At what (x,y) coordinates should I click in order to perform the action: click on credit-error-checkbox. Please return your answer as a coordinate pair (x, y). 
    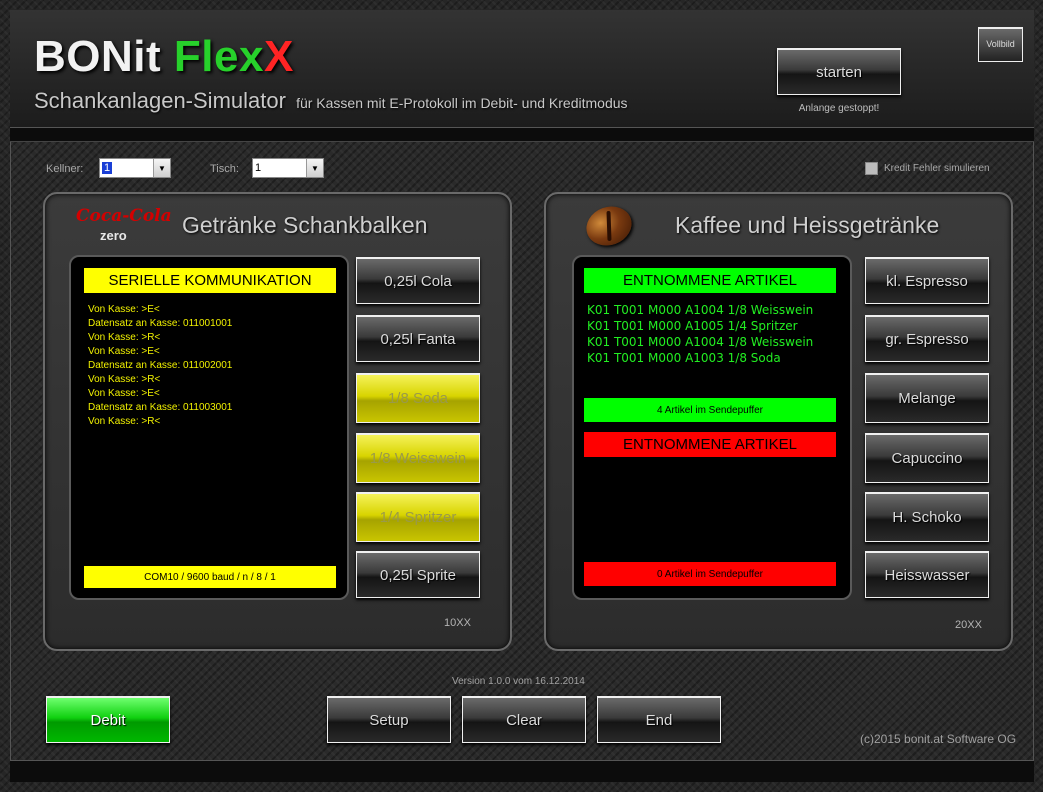
    Looking at the image, I should click on (871, 168).